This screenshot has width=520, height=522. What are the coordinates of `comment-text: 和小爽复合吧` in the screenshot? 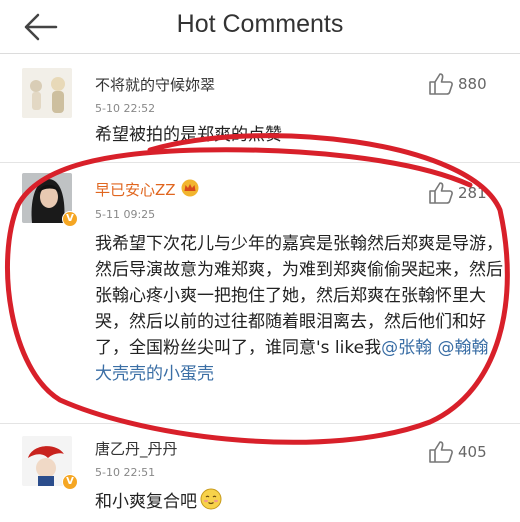 It's located at (300, 501).